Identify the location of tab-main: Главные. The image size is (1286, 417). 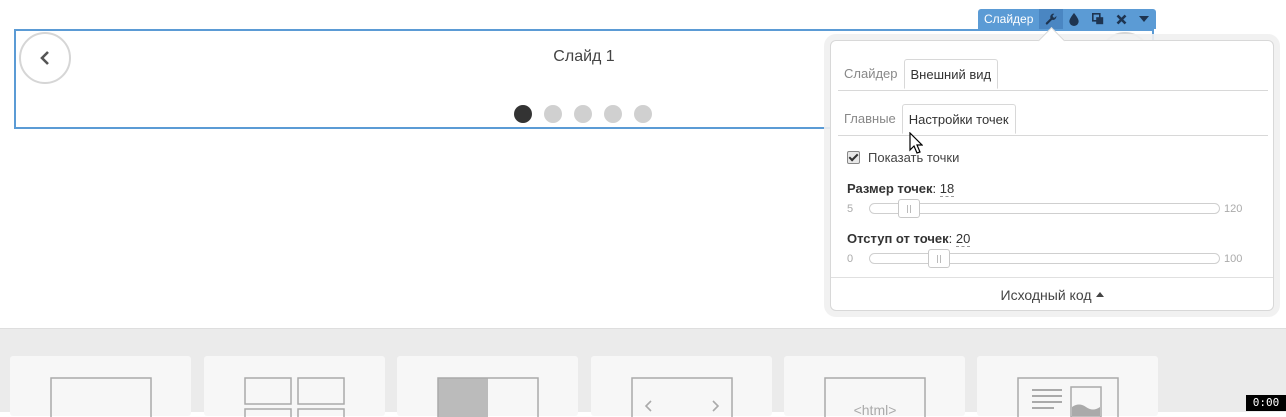
(870, 119).